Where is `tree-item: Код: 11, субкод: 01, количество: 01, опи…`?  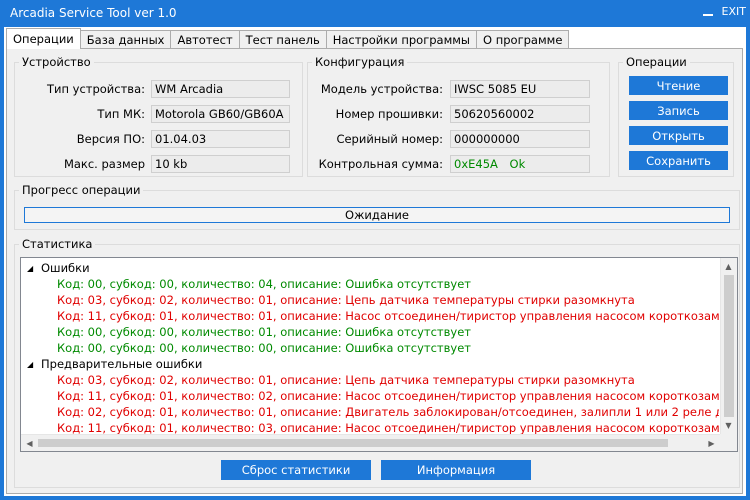
tree-item: Код: 11, субкод: 01, количество: 01, опи… is located at coordinates (370, 316).